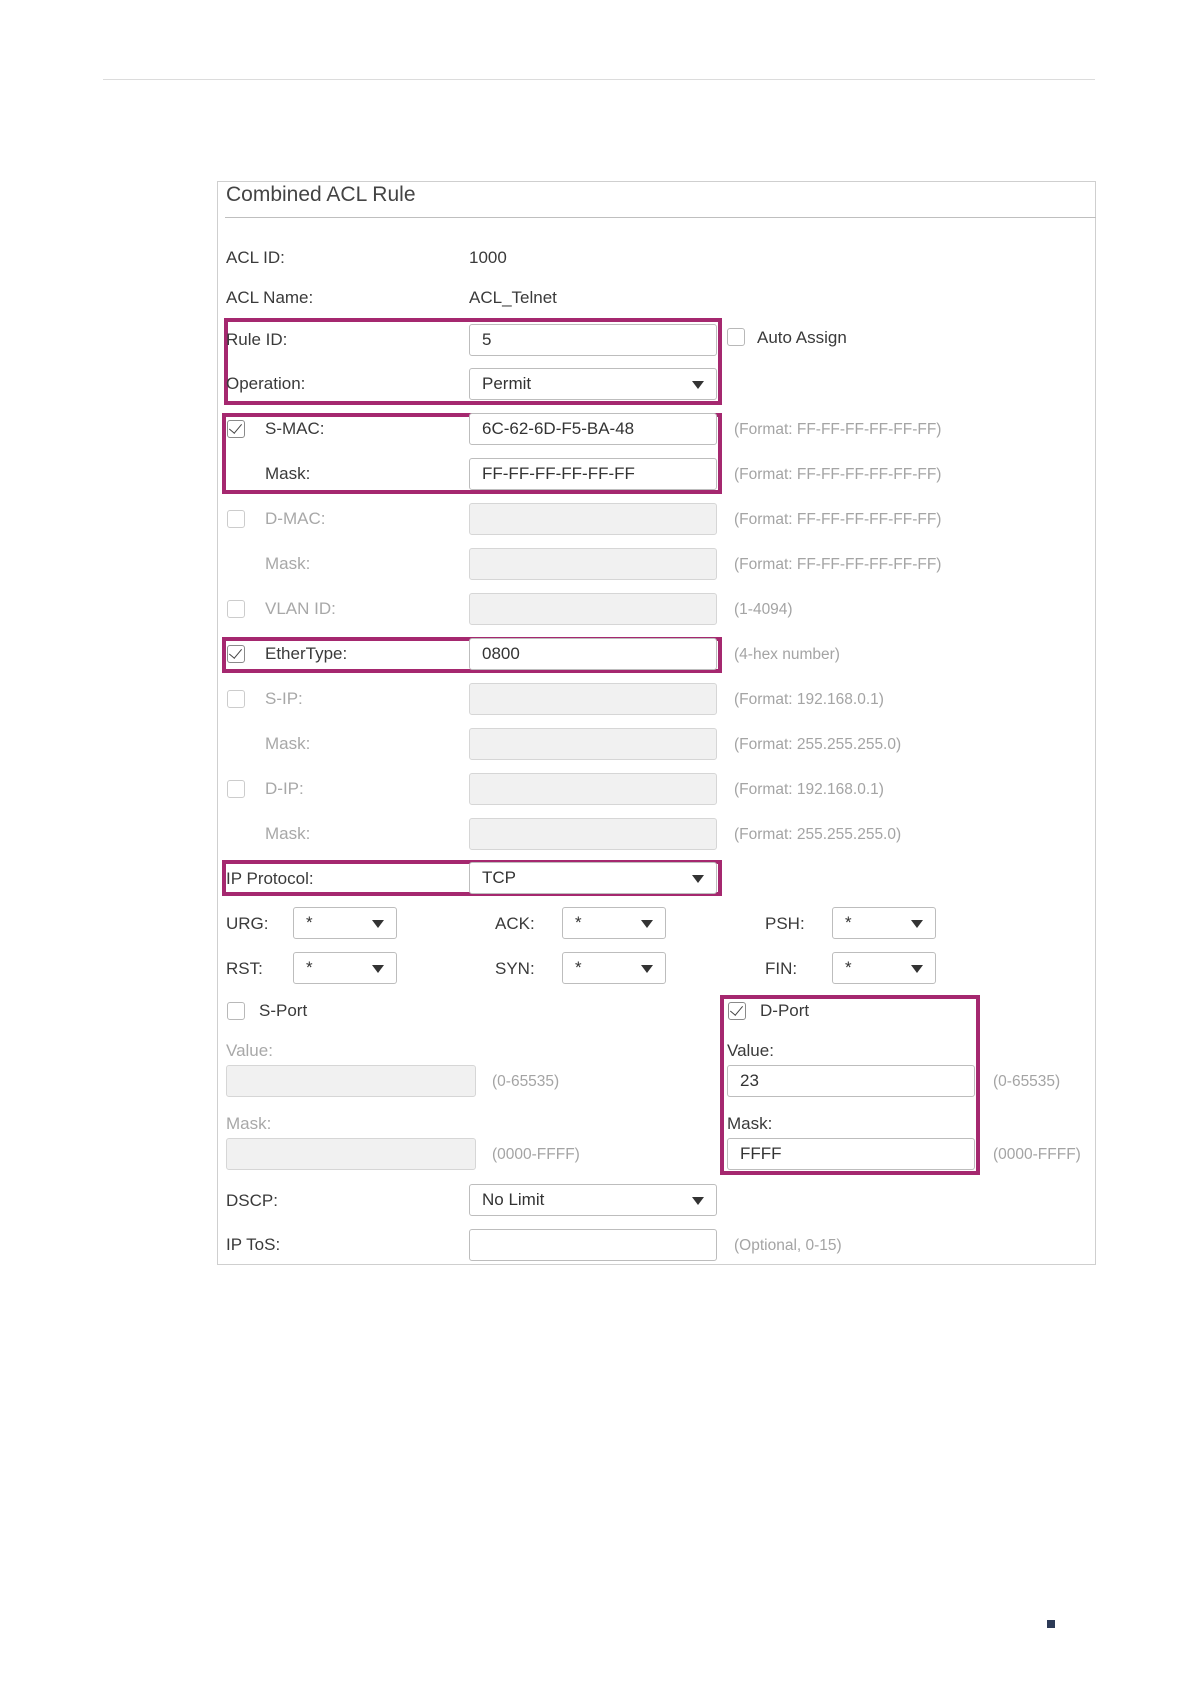 The image size is (1191, 1684). Describe the element at coordinates (838, 474) in the screenshot. I see `s-mac-mask-hint: (Format: FF-FF-FF-FF-FF-FF)` at that location.